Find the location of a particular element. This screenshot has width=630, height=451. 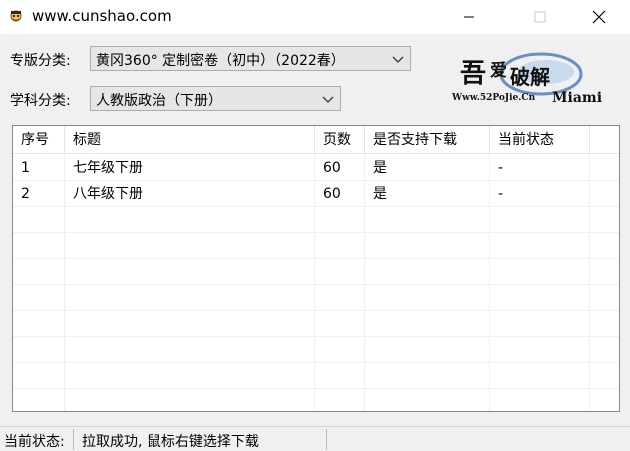

minimize-icon is located at coordinates (469, 17).